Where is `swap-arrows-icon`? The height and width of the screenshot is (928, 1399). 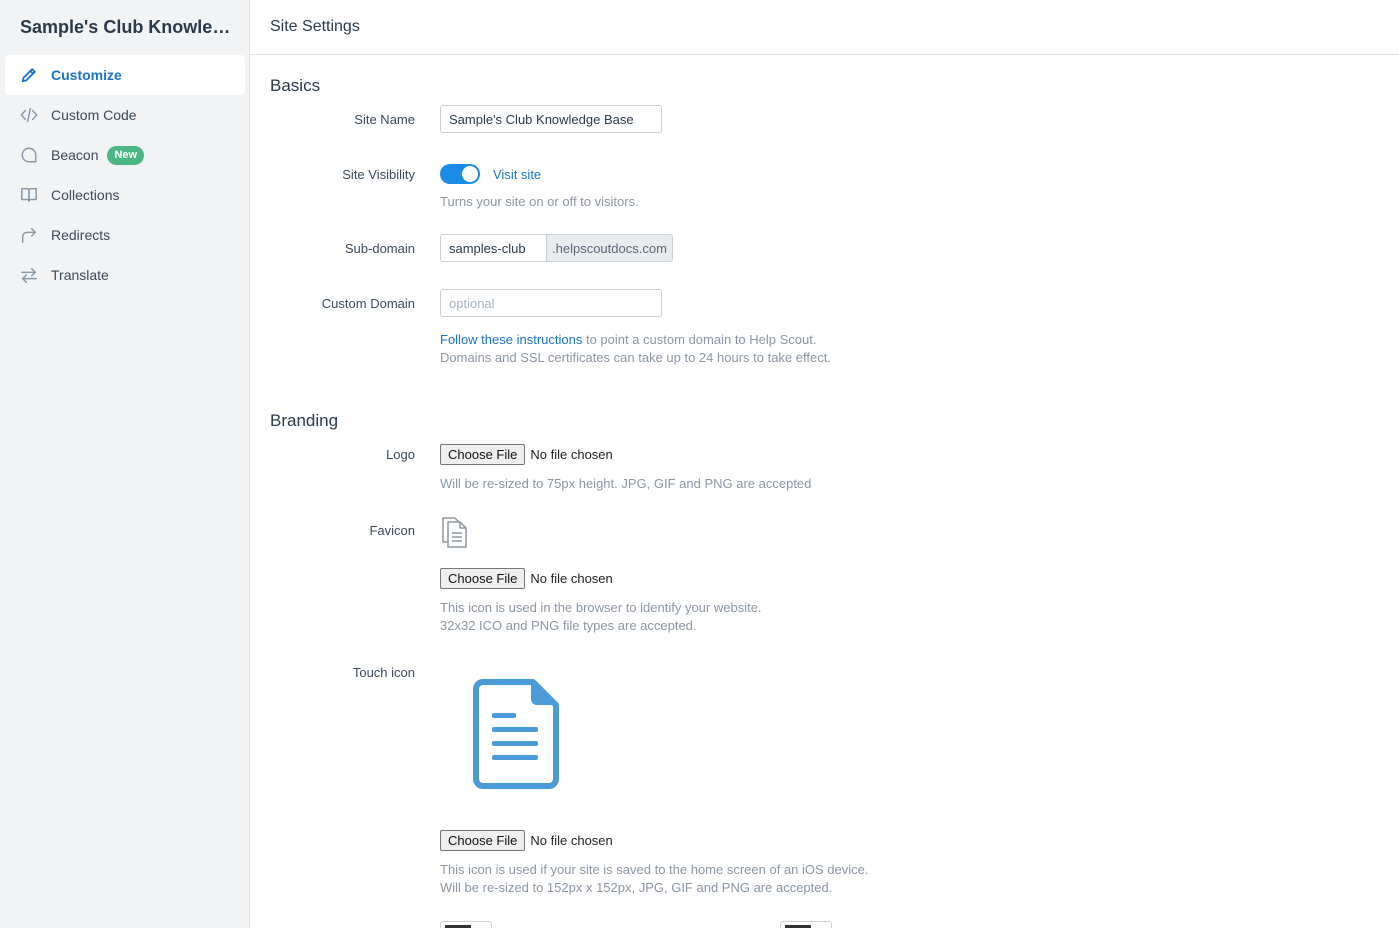
swap-arrows-icon is located at coordinates (29, 275).